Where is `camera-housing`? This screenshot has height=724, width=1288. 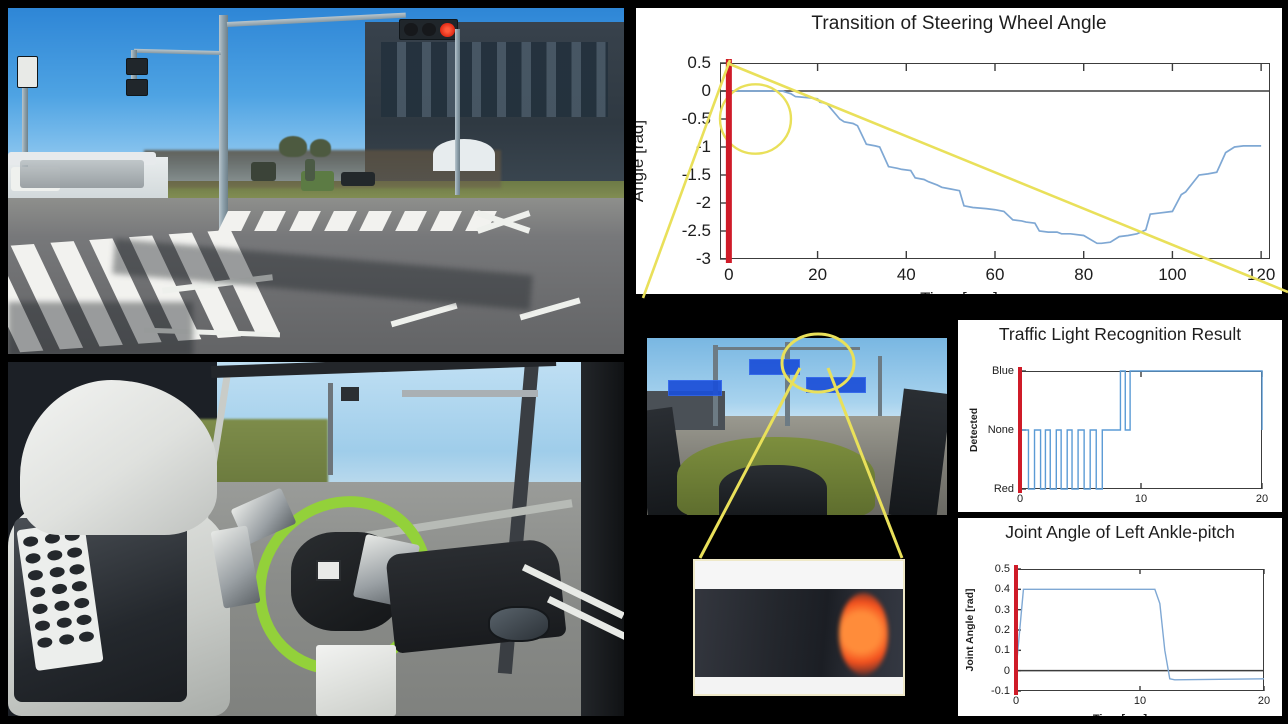
camera-housing is located at coordinates (27, 72).